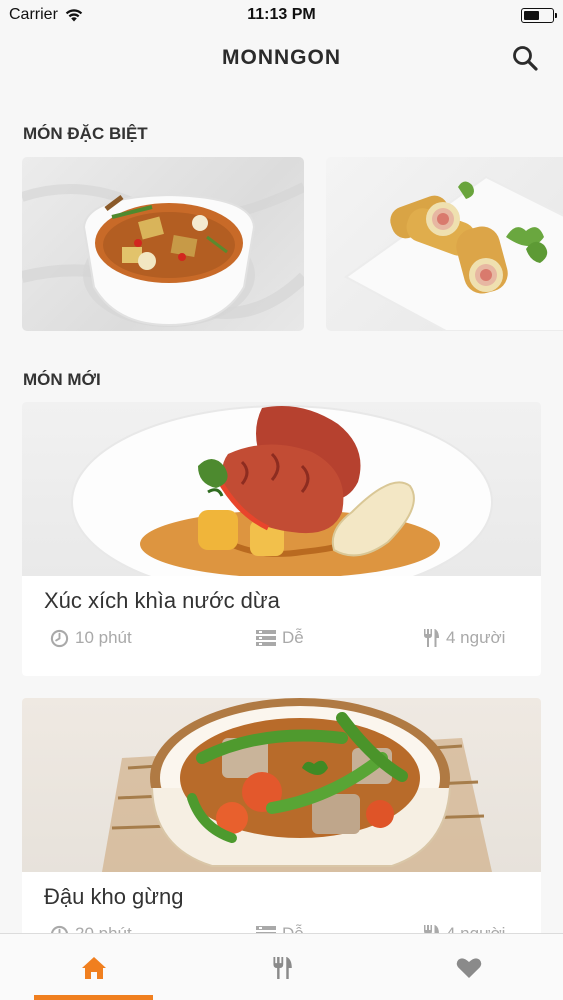 This screenshot has width=563, height=1000. I want to click on servings: 4 người, so click(463, 638).